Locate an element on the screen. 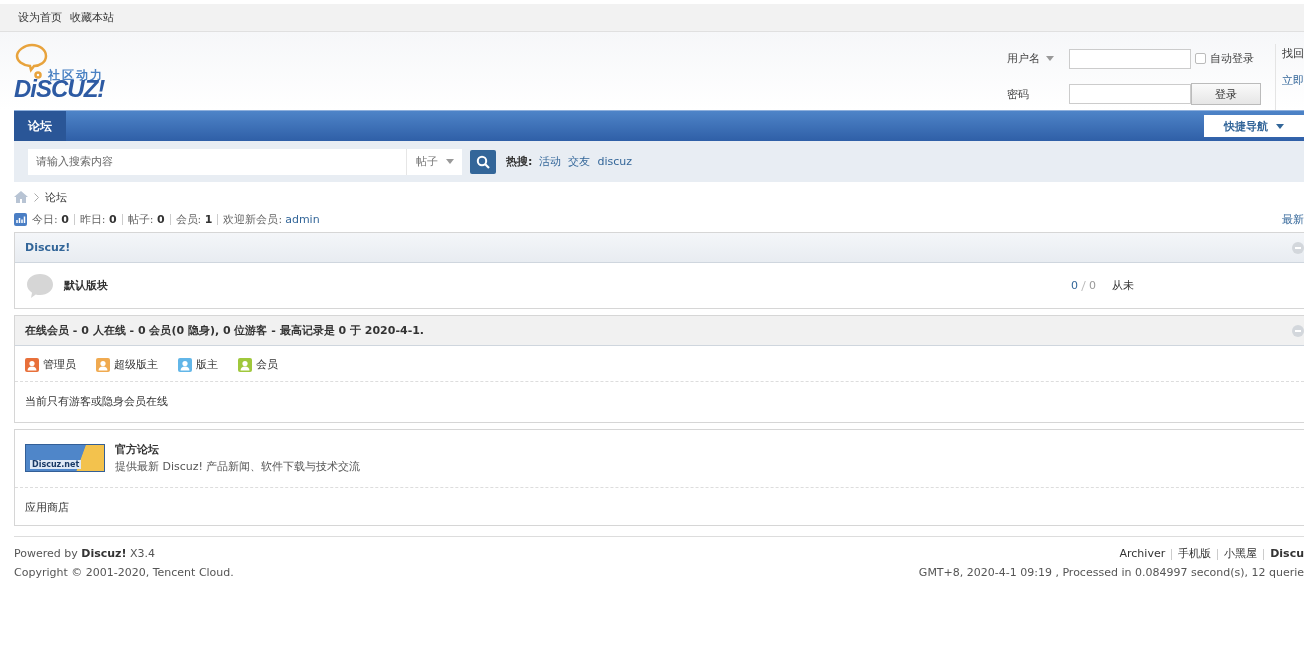 This screenshot has width=1304, height=658. forgot-password-link: 找回 is located at coordinates (1293, 53).